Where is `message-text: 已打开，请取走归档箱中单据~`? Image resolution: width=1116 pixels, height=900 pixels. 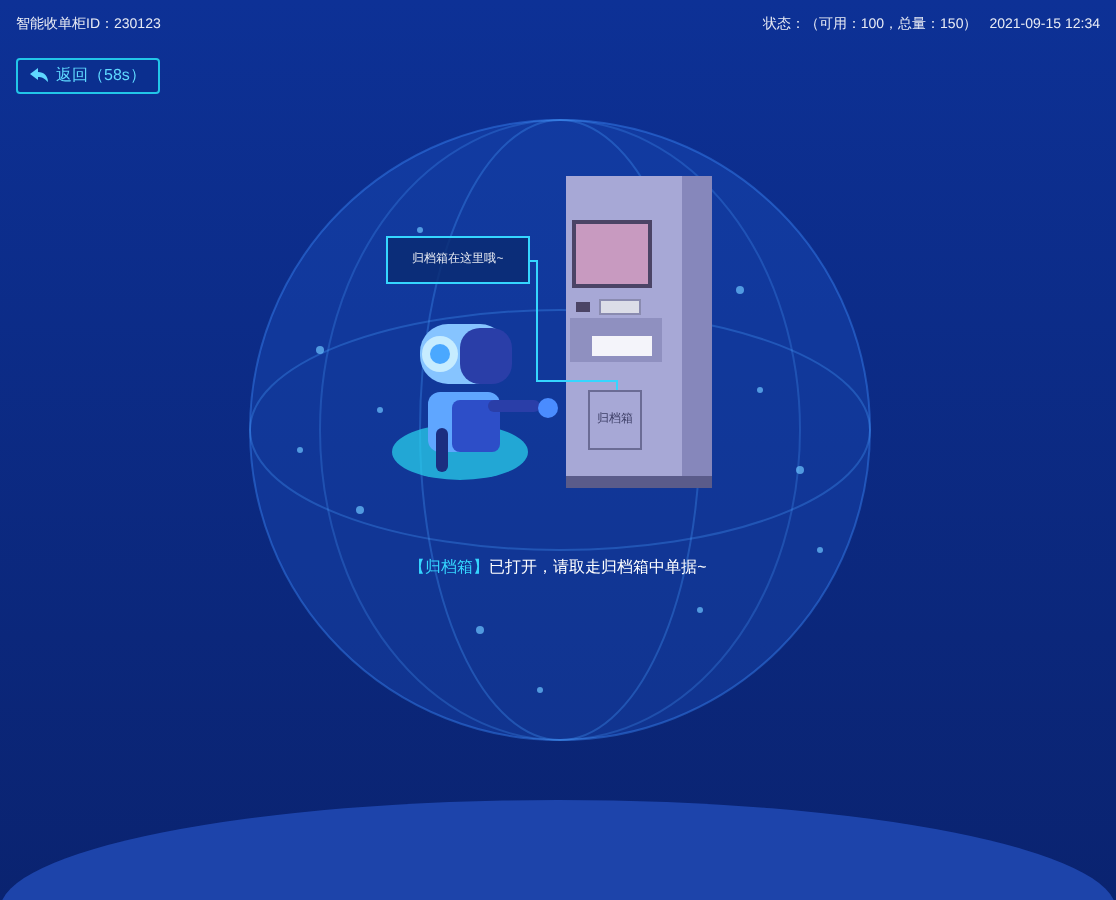 message-text: 已打开，请取走归档箱中单据~ is located at coordinates (598, 568).